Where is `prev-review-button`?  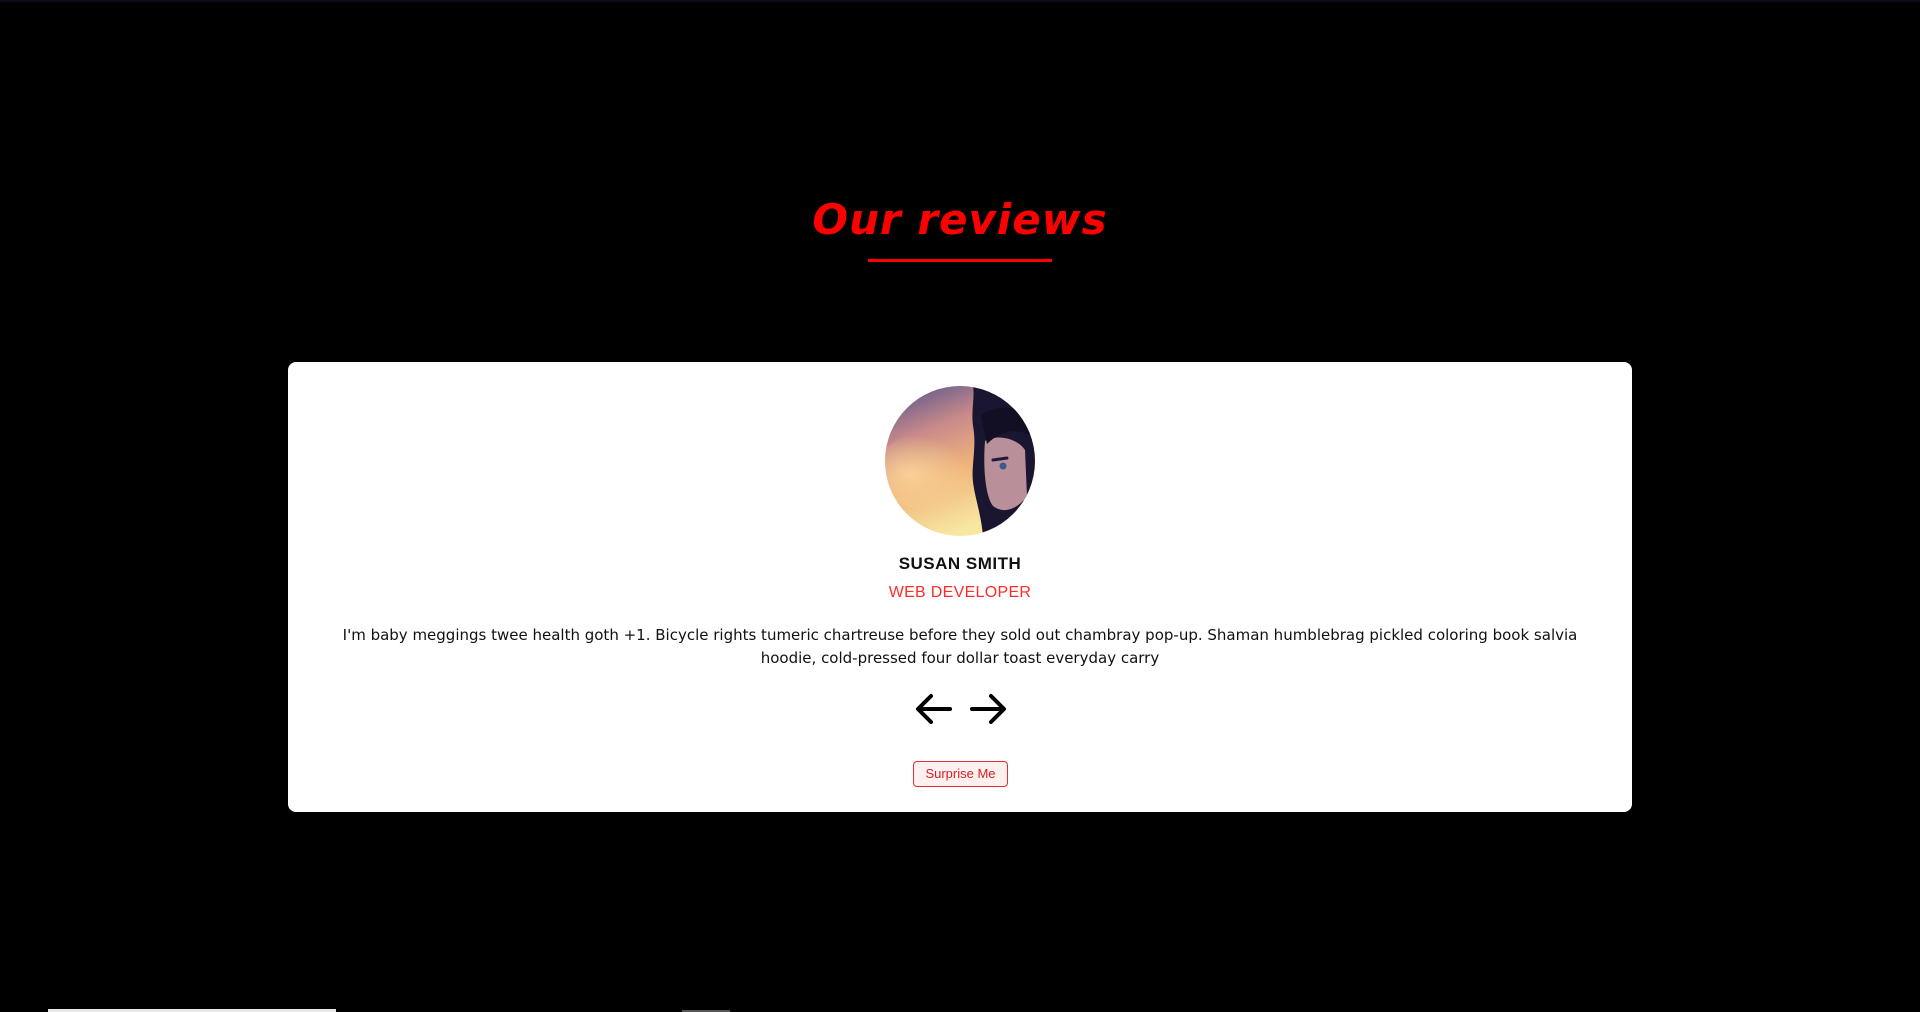
prev-review-button is located at coordinates (934, 709).